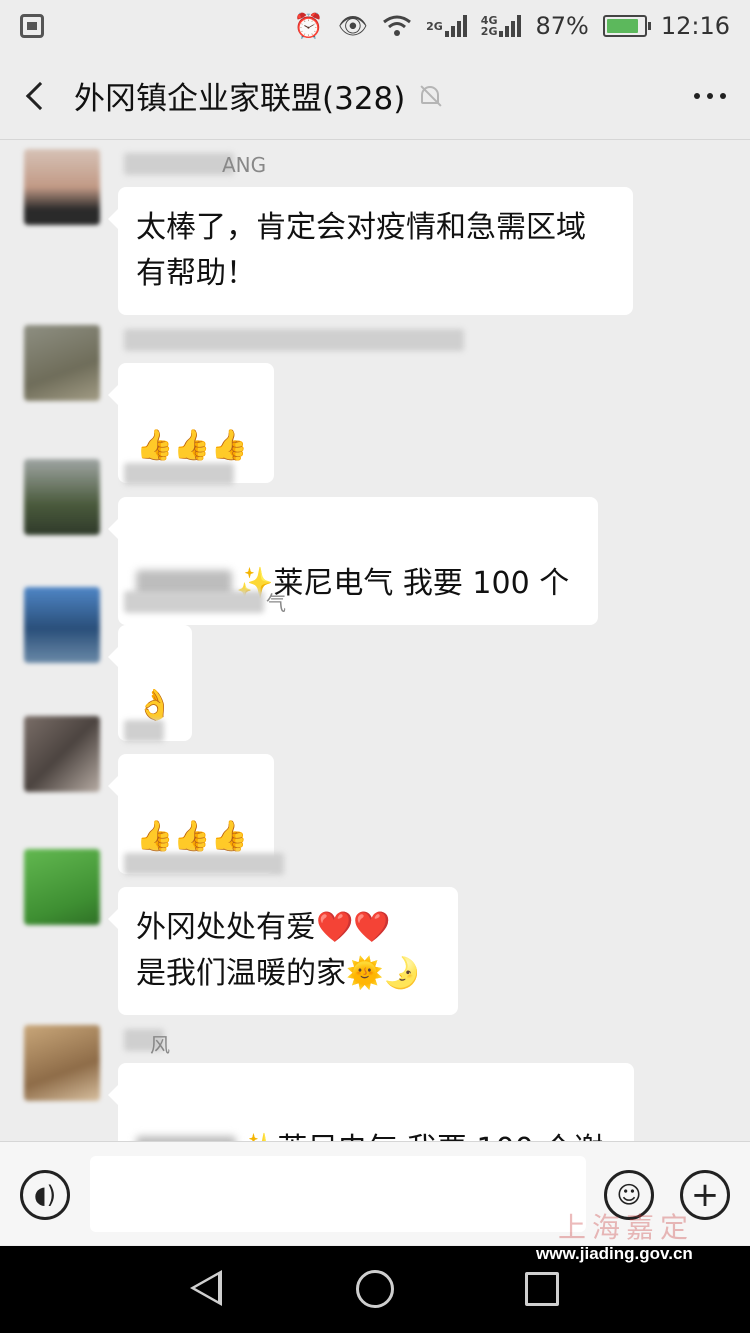  I want to click on battery-percent: 87%, so click(562, 26).